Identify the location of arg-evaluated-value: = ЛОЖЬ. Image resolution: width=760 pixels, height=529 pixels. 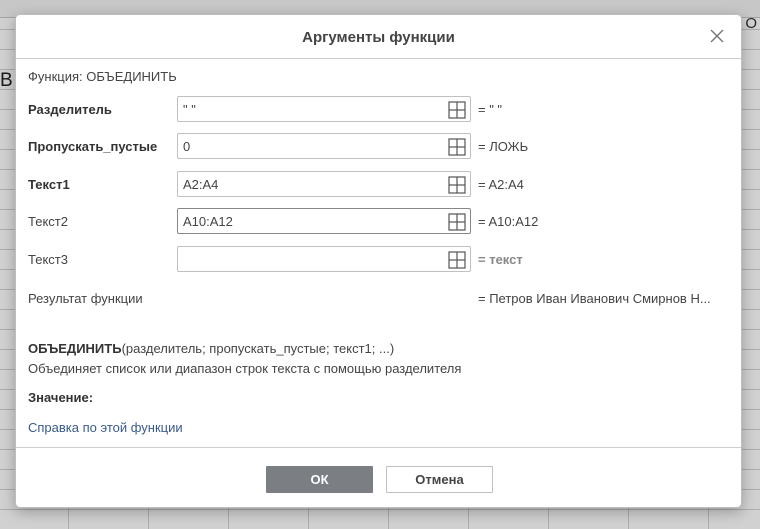
(503, 146).